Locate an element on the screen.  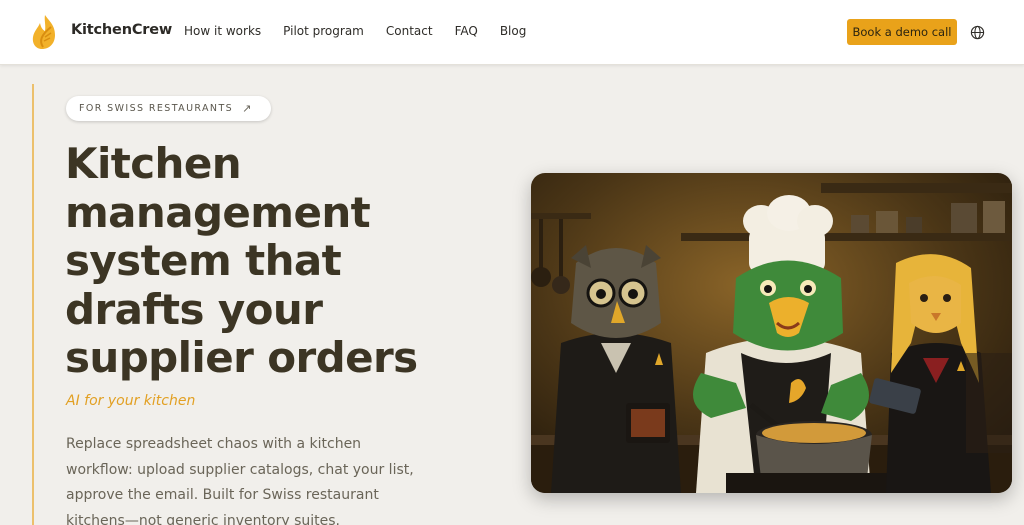
book-demo-button: Book a demo call is located at coordinates (902, 32).